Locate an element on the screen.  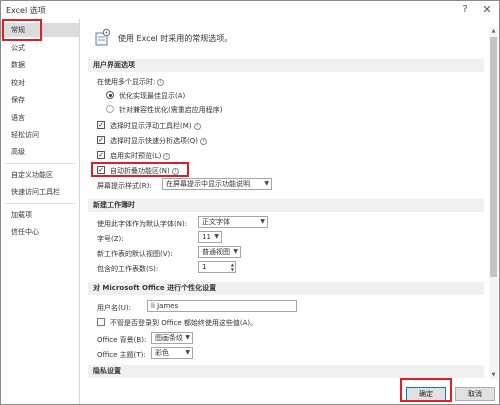
default-view-value: 普通视图 is located at coordinates (216, 252).